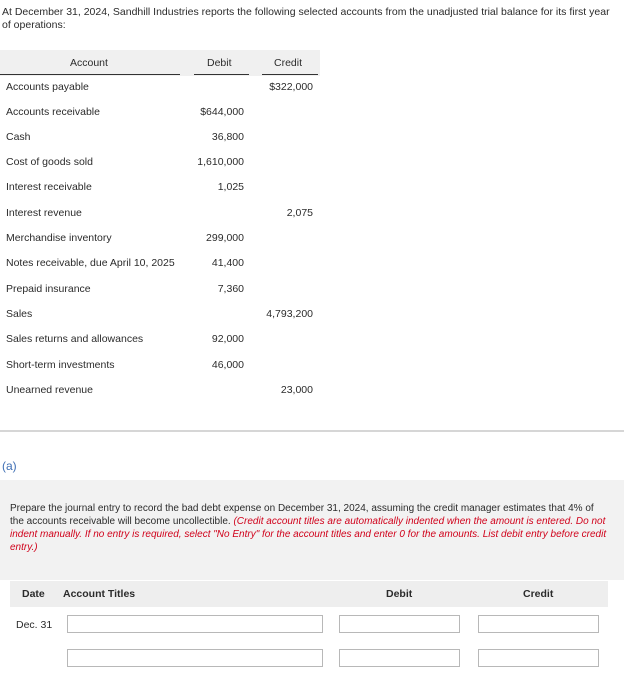  Describe the element at coordinates (220, 162) in the screenshot. I see `debit-amount: 1,610,000` at that location.